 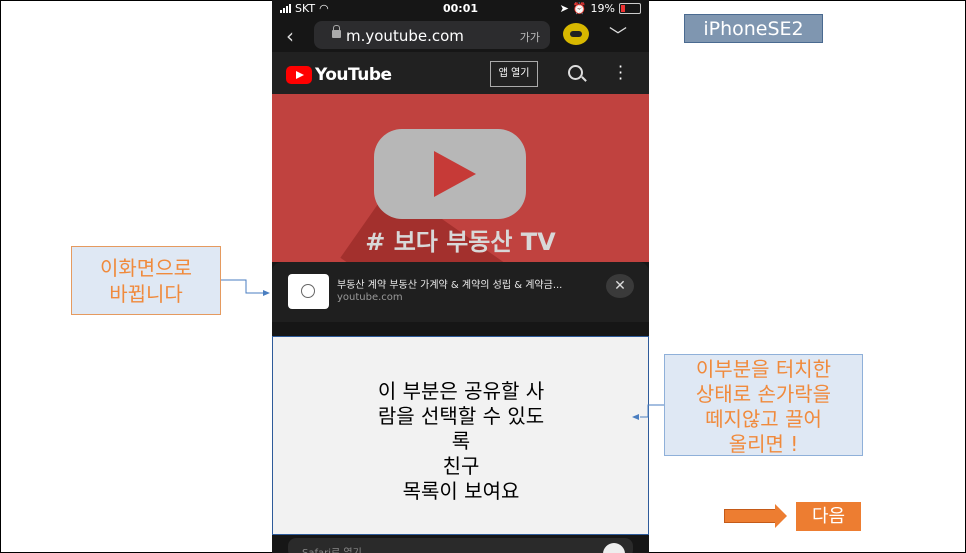 I want to click on location-icon: ➤, so click(x=564, y=8).